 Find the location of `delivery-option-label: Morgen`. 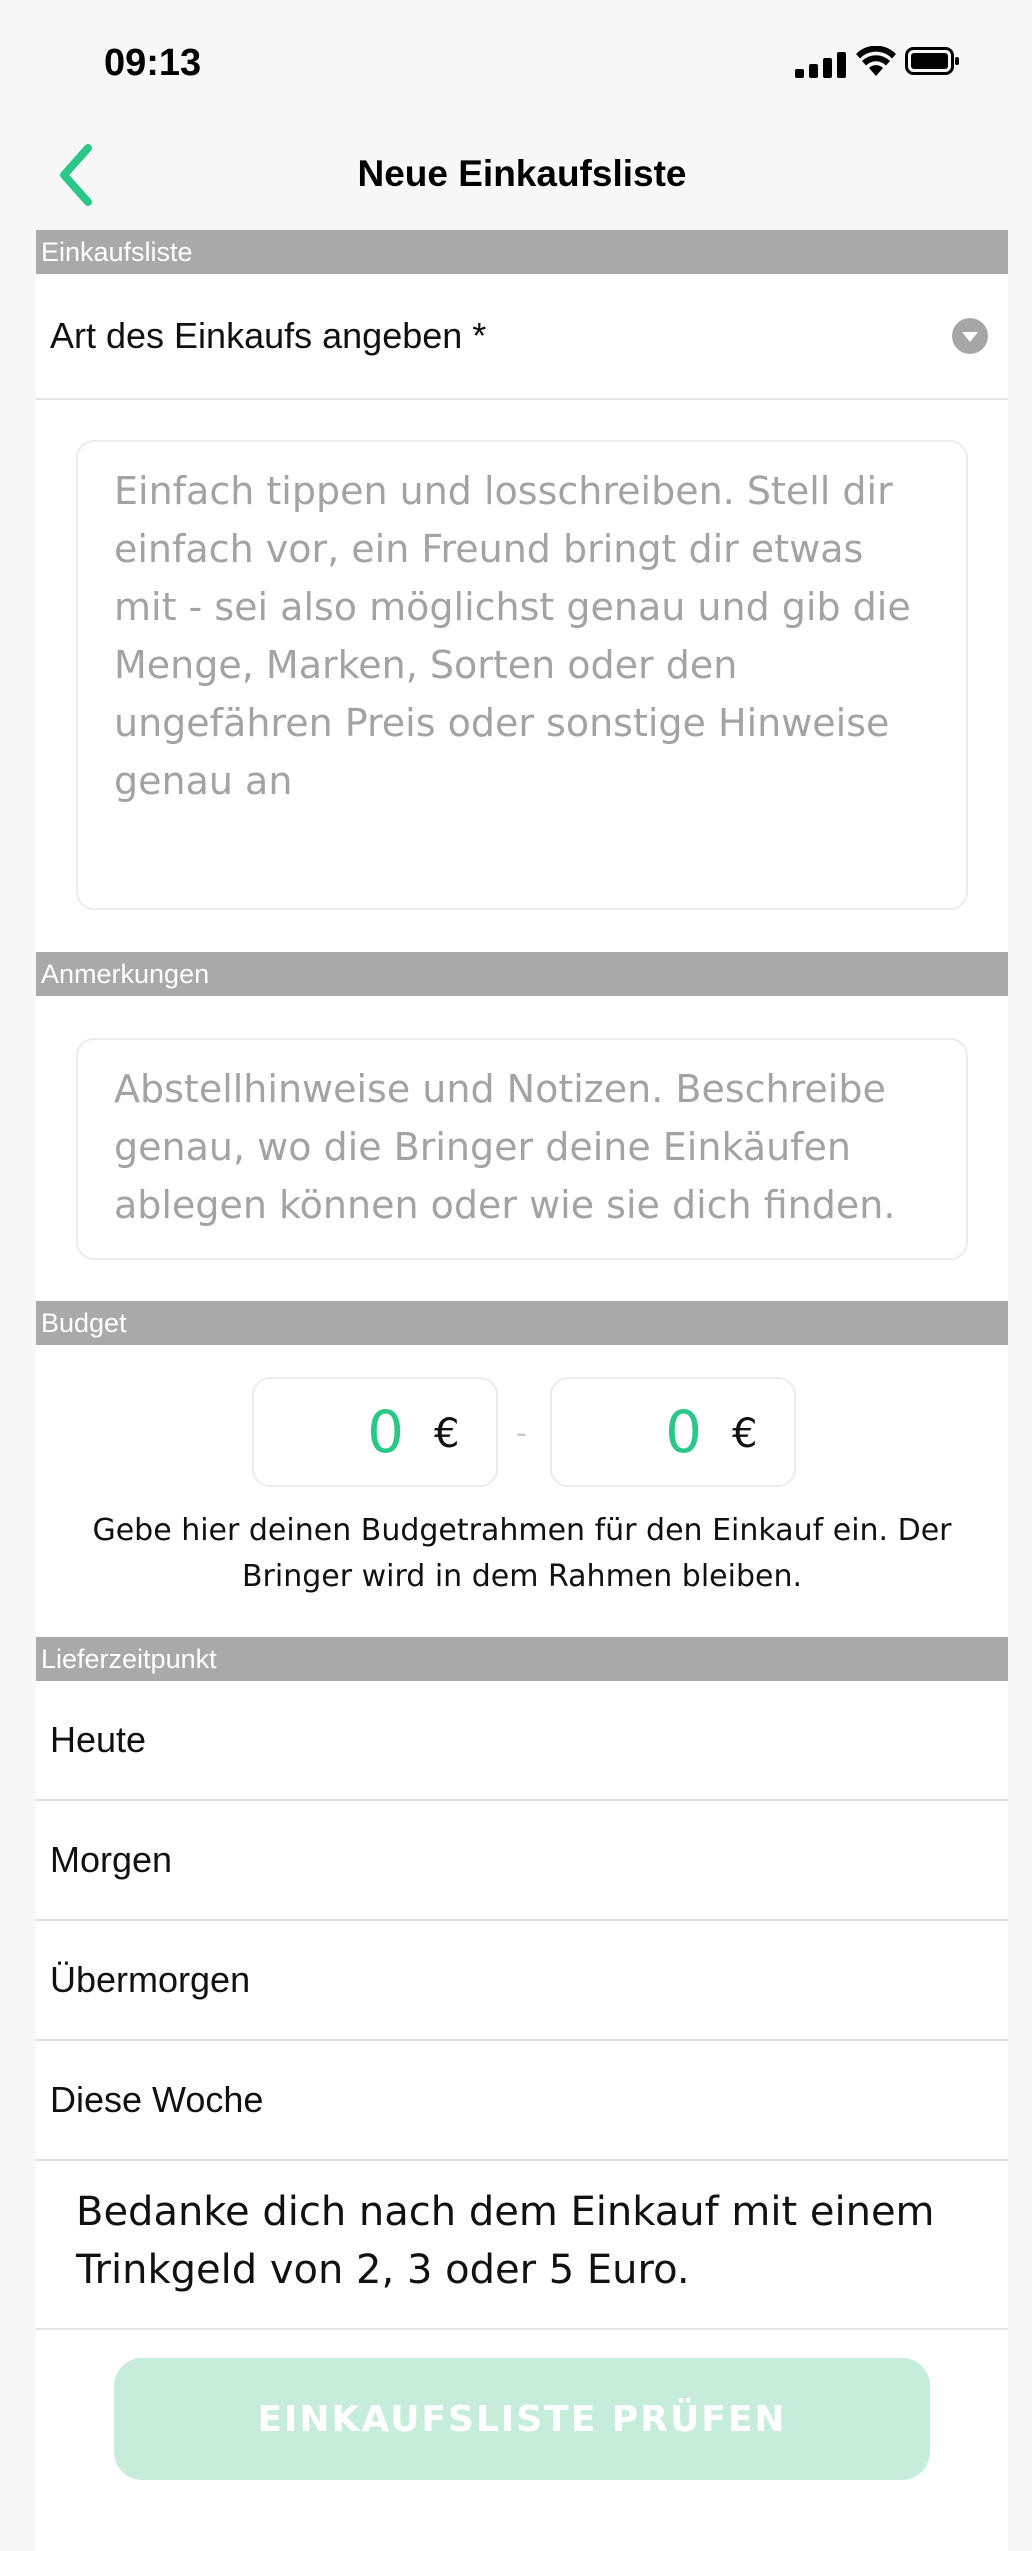

delivery-option-label: Morgen is located at coordinates (111, 1859).